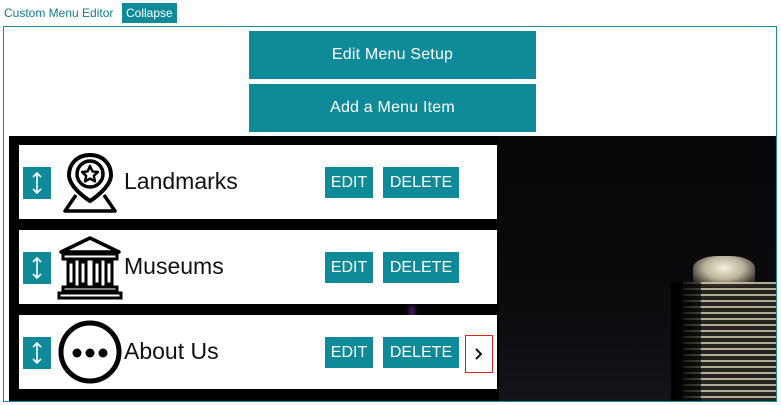  What do you see at coordinates (90, 182) in the screenshot?
I see `map-pin-star-icon` at bounding box center [90, 182].